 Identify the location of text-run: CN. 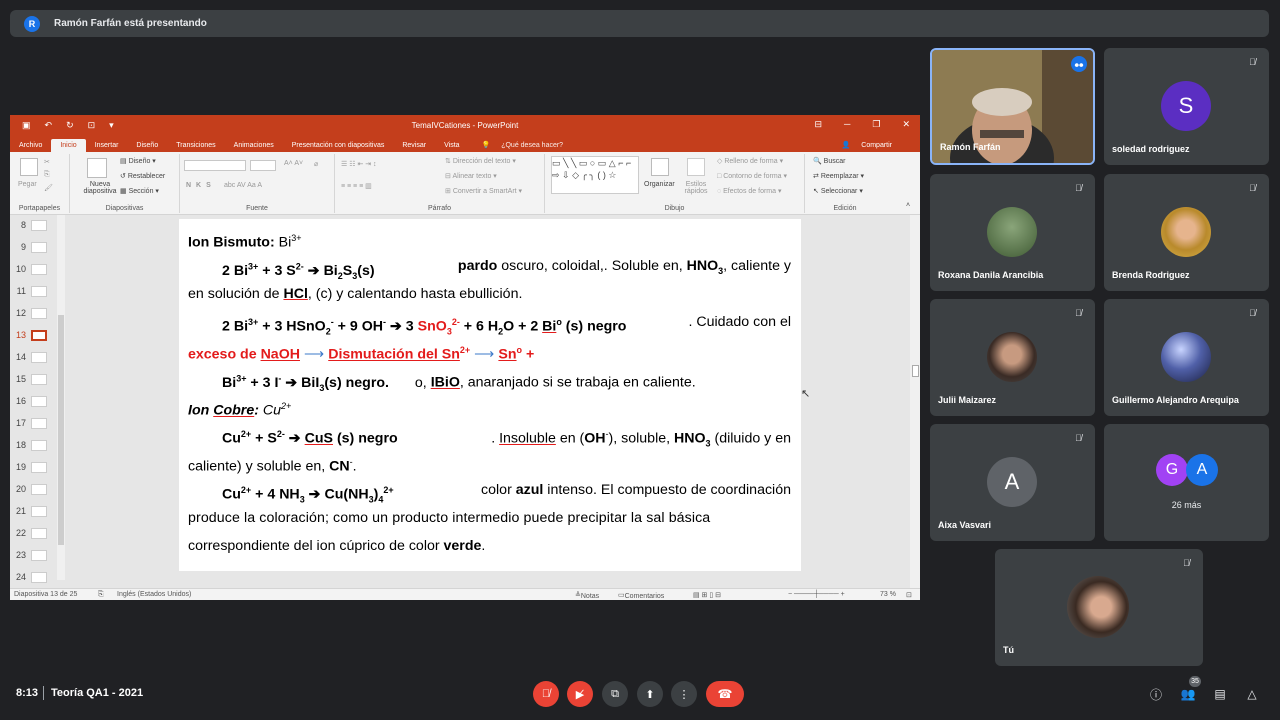
(339, 466).